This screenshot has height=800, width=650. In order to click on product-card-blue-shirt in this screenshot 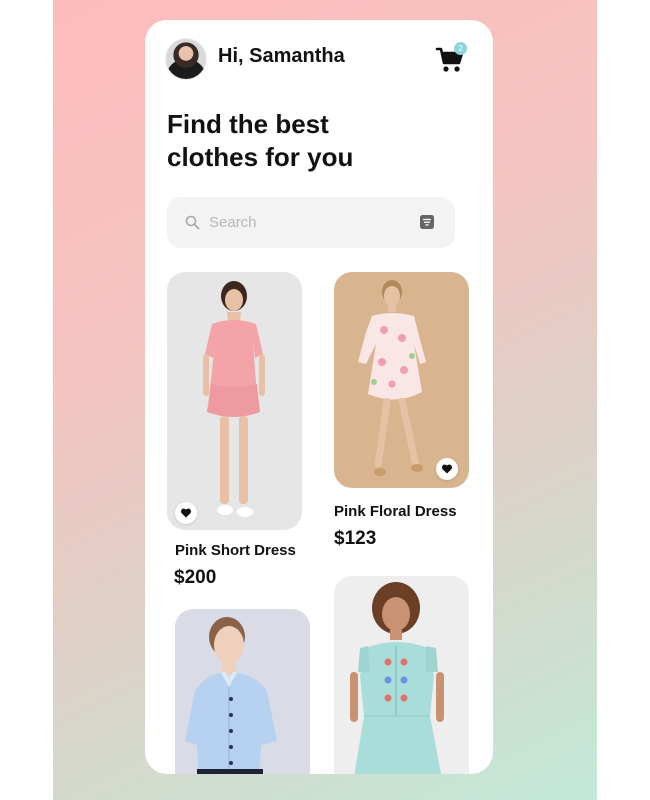, I will do `click(242, 691)`.